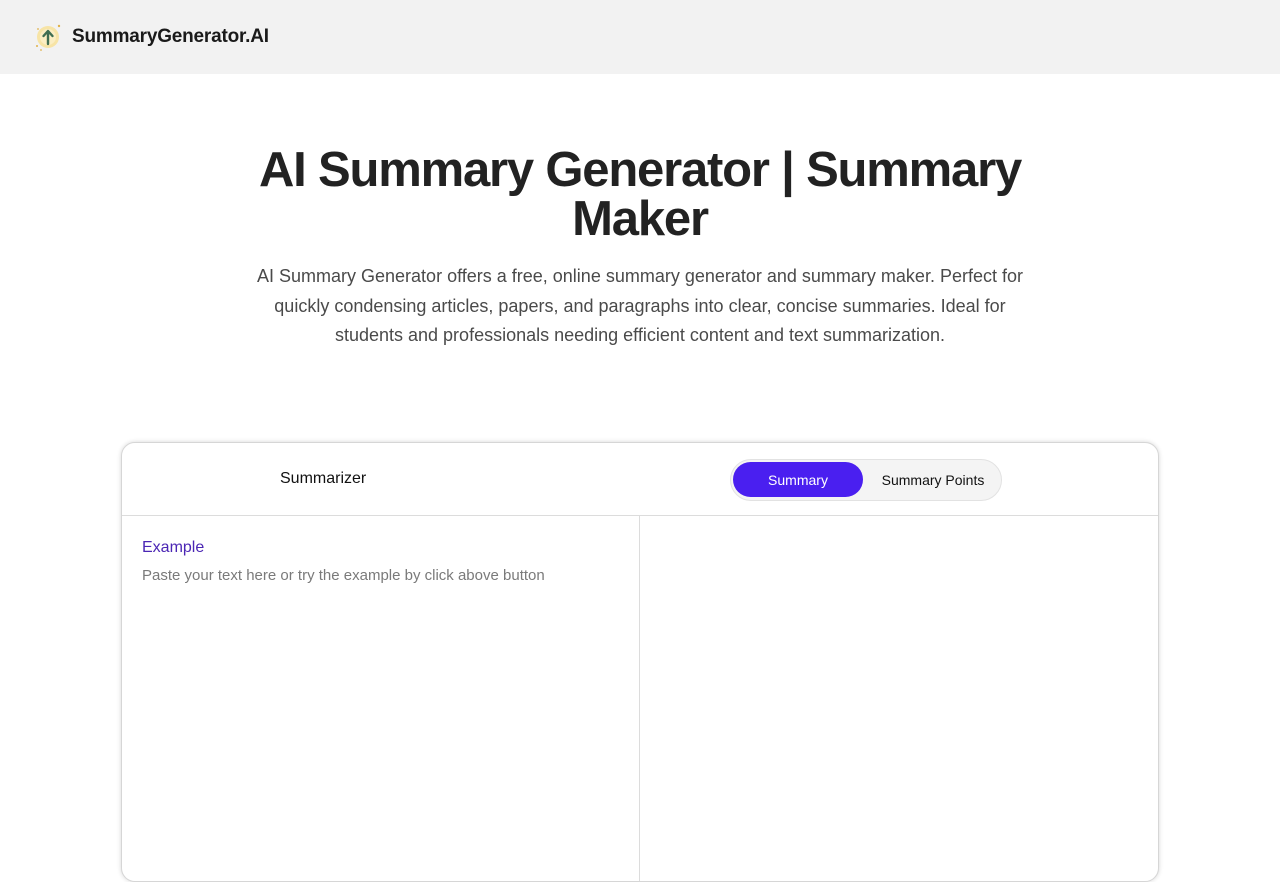  What do you see at coordinates (173, 548) in the screenshot?
I see `example-button: Example` at bounding box center [173, 548].